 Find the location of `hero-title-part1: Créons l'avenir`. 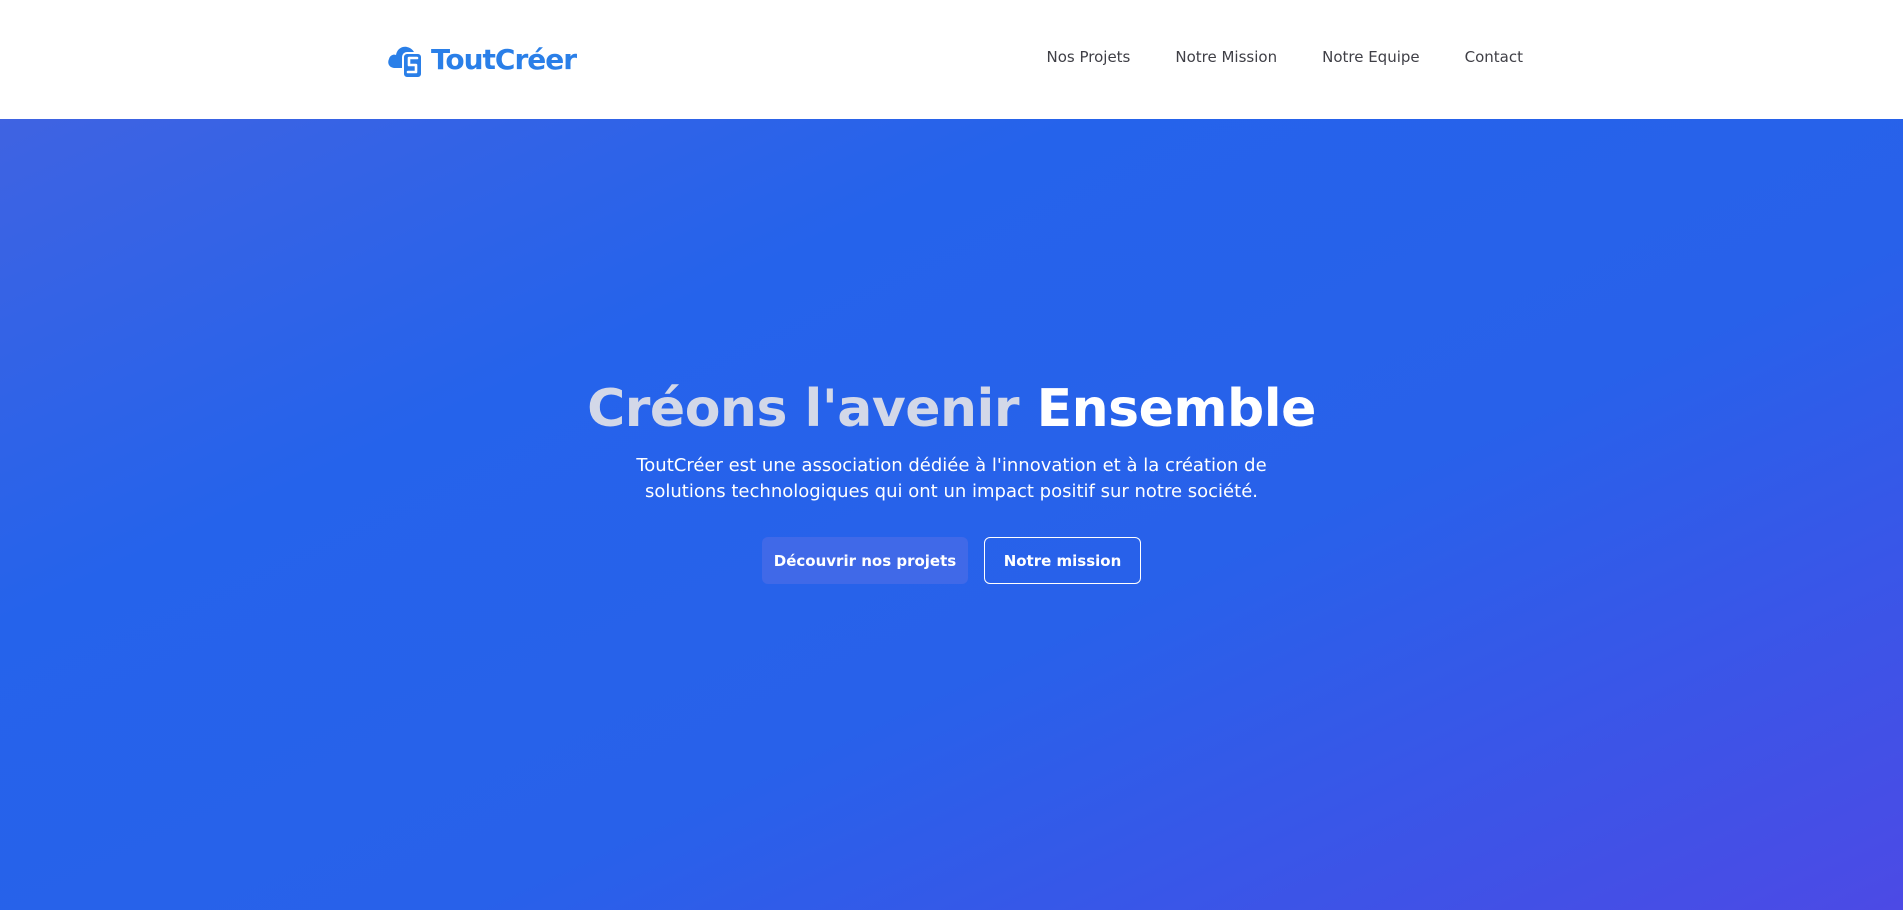

hero-title-part1: Créons l'avenir is located at coordinates (803, 409).